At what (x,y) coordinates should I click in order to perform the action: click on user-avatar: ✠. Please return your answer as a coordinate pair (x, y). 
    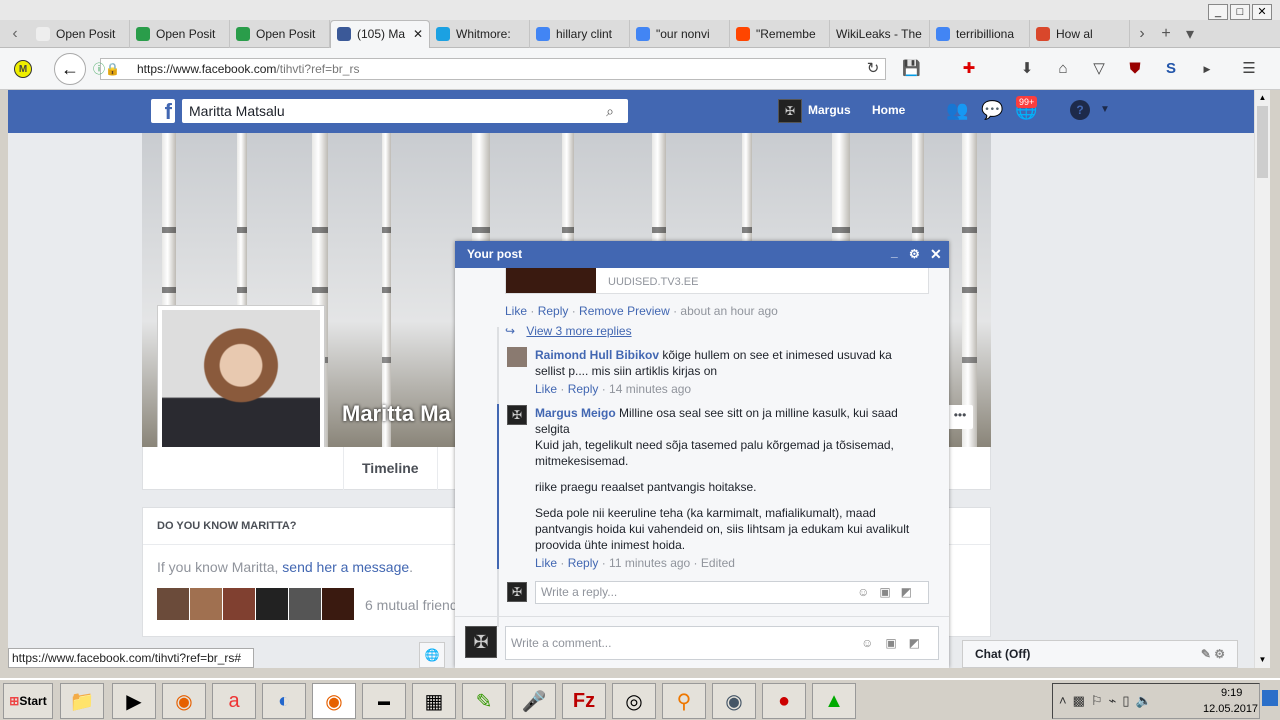
    Looking at the image, I should click on (790, 111).